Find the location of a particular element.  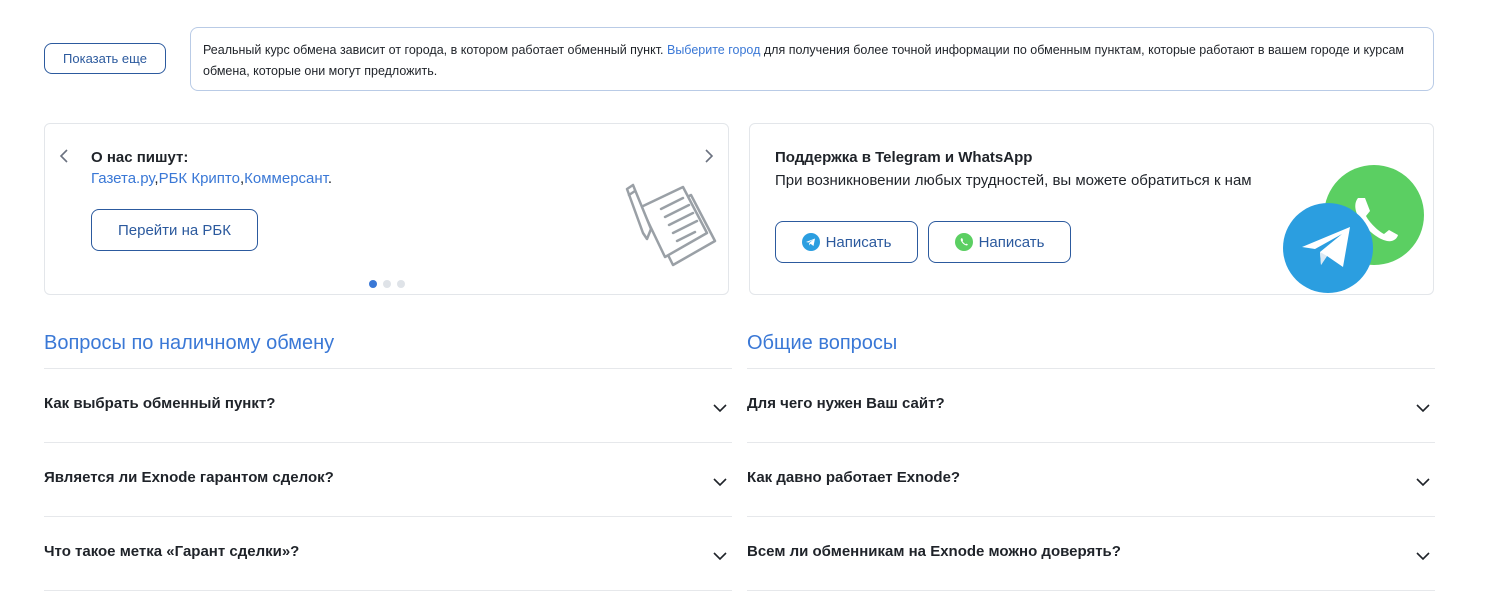

press-link-rbk-crypto: РБК Крипто is located at coordinates (199, 178).